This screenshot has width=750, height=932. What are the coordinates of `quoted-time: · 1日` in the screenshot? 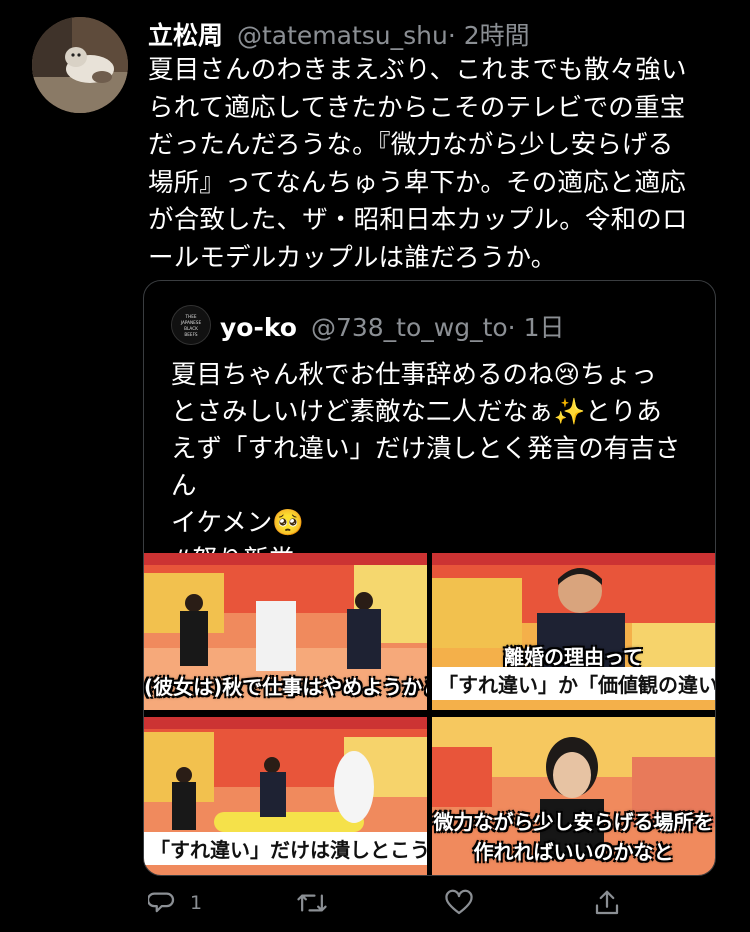 It's located at (536, 327).